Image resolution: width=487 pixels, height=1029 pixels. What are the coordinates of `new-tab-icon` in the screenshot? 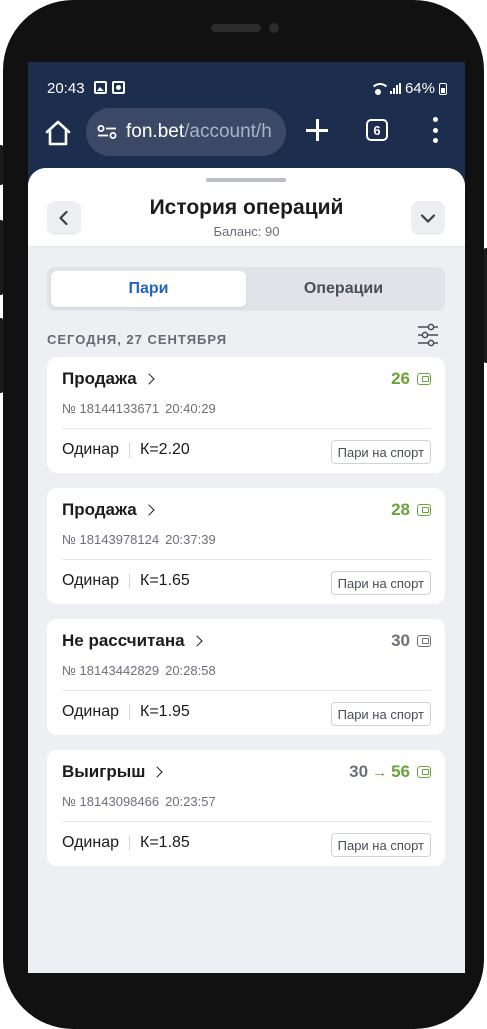 It's located at (317, 130).